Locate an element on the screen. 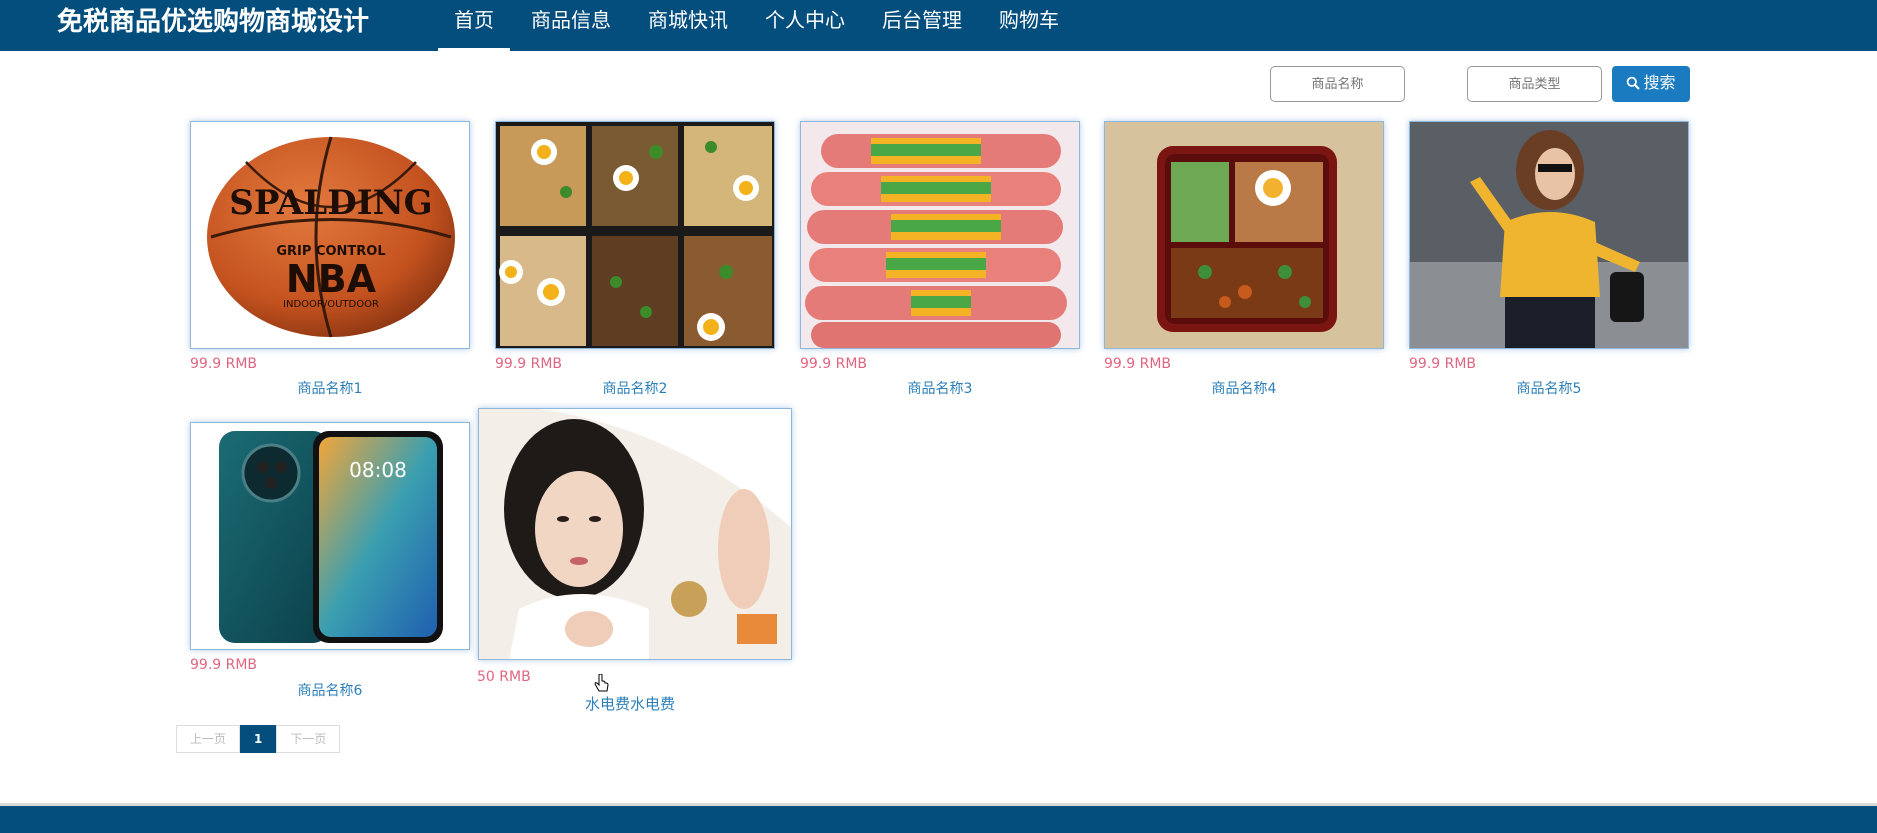 This screenshot has height=833, width=1877. product-type-search-input is located at coordinates (1534, 84).